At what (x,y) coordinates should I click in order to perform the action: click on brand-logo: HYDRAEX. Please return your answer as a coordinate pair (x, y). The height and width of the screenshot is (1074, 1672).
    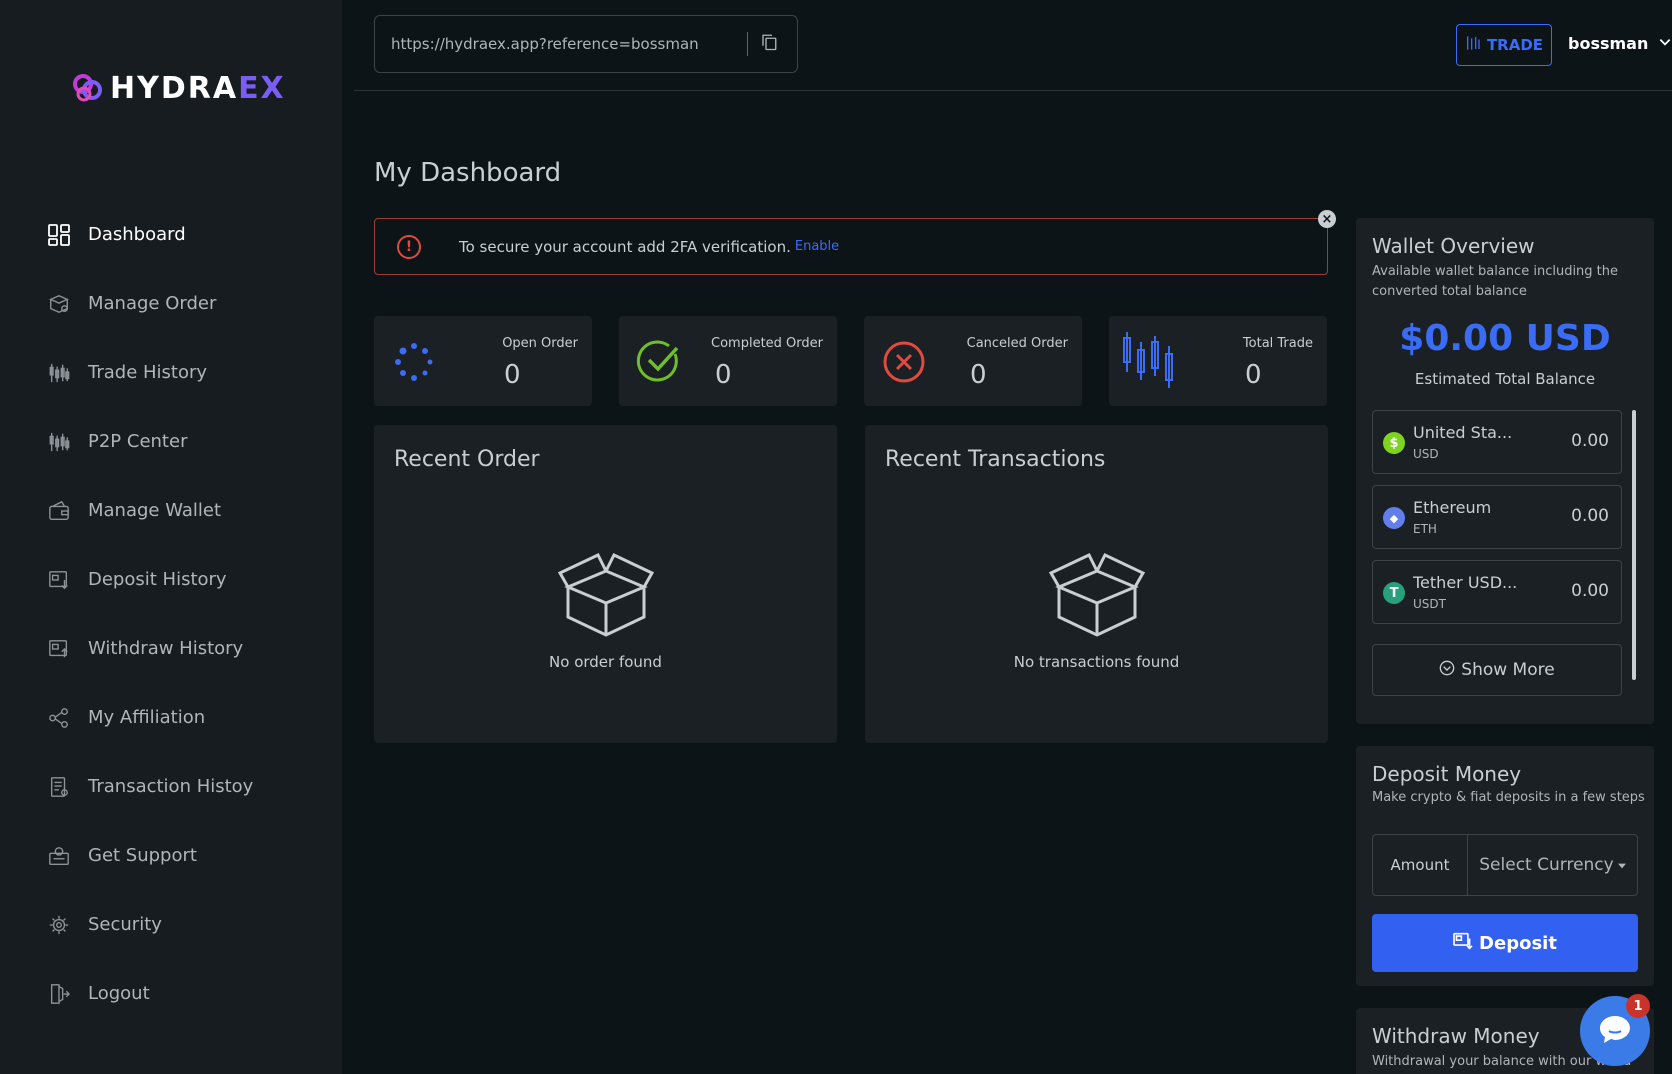
    Looking at the image, I should click on (178, 88).